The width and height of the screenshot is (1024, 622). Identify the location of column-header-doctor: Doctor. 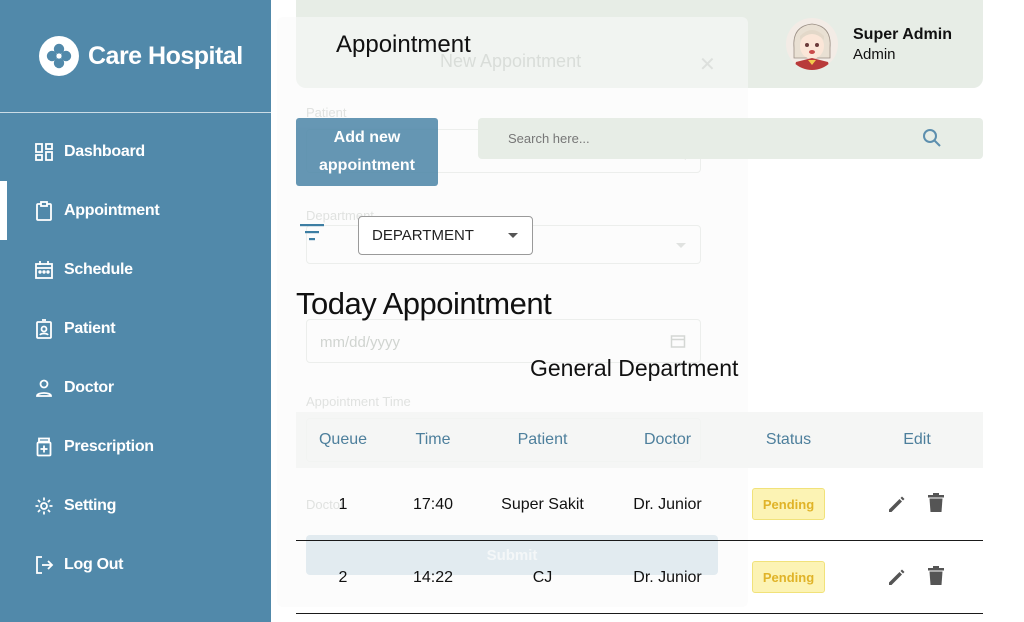
(667, 439).